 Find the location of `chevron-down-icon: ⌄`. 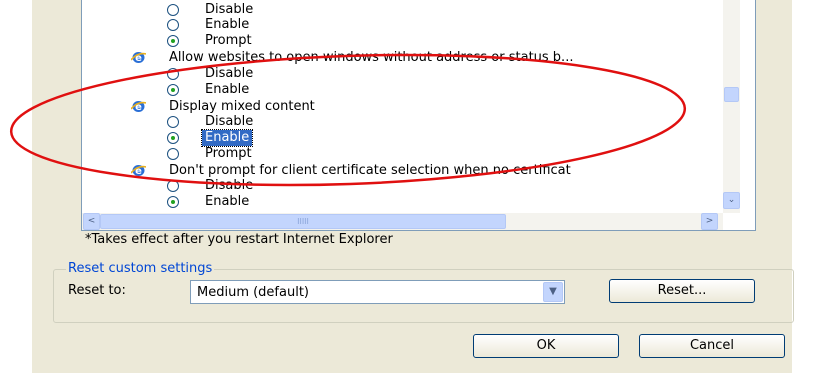

chevron-down-icon: ⌄ is located at coordinates (731, 200).